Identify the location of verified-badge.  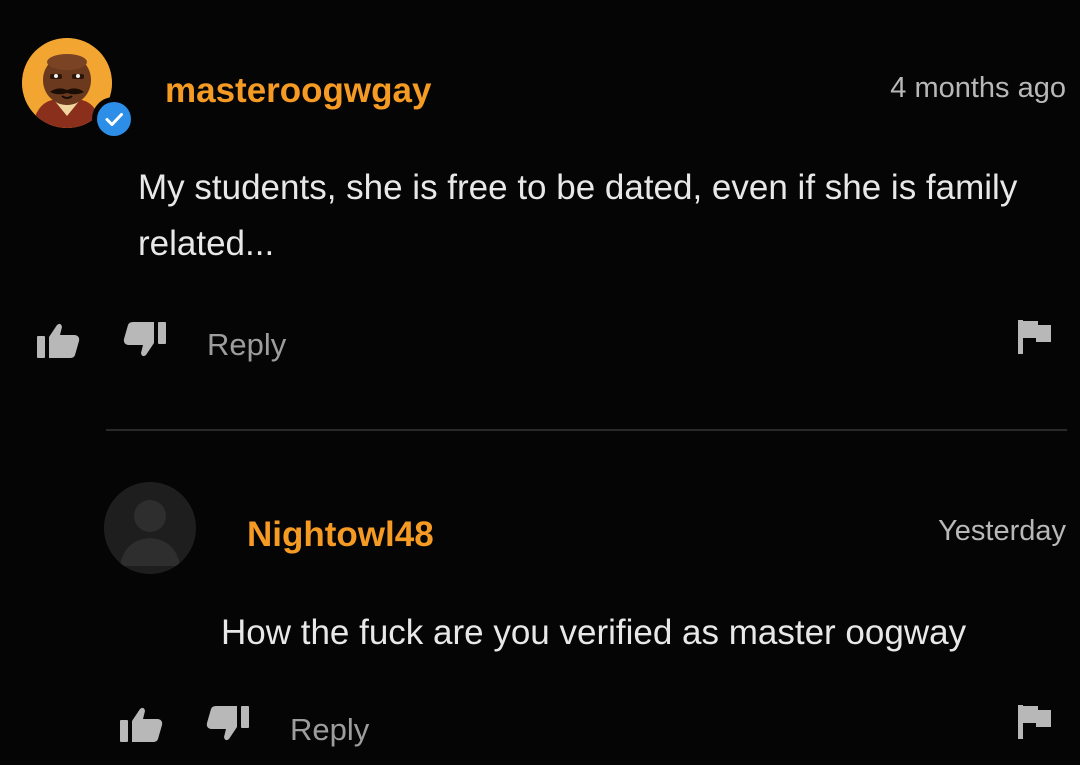
(114, 119).